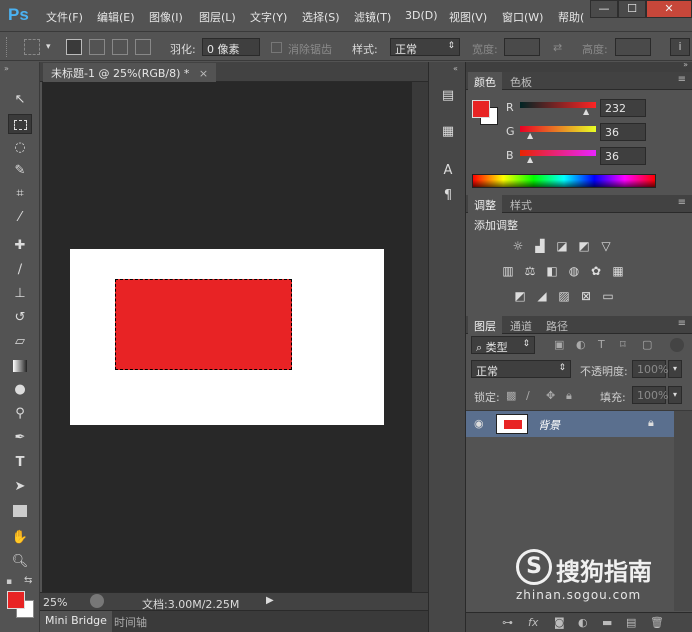 This screenshot has width=692, height=632. I want to click on delete-layer-icon: 🗑︎, so click(657, 622).